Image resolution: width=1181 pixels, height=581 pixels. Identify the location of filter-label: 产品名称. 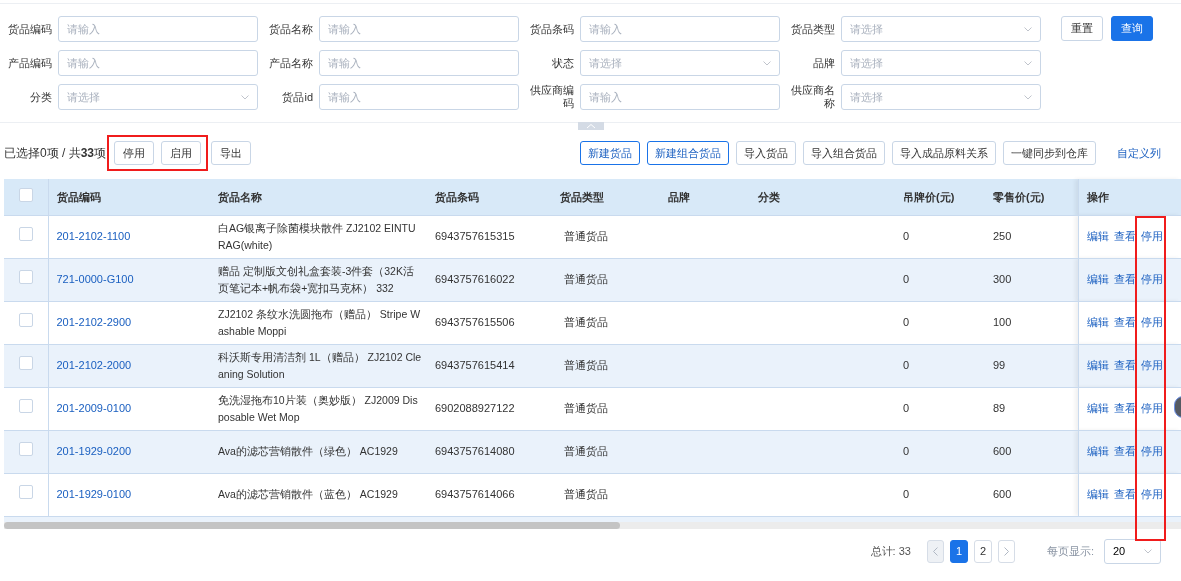
(291, 63).